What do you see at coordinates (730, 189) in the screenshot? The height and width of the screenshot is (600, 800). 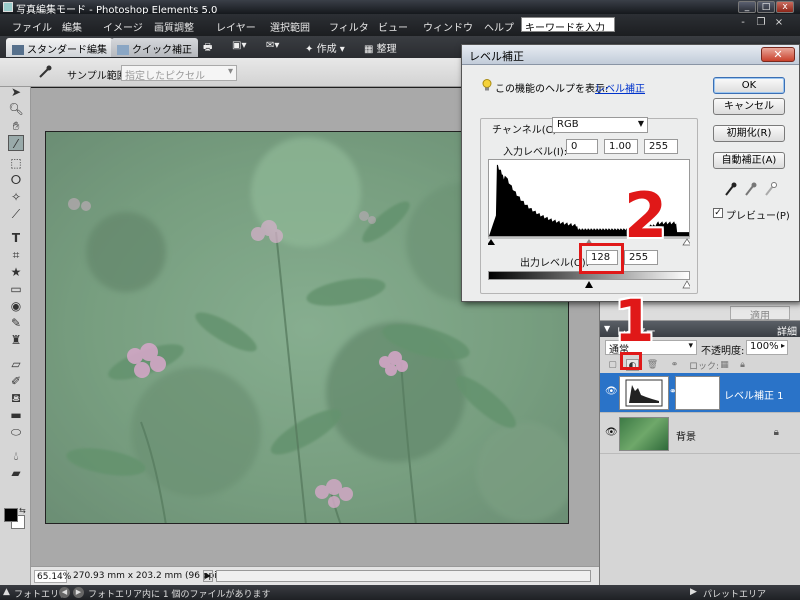 I see `black-eyedropper-icon` at bounding box center [730, 189].